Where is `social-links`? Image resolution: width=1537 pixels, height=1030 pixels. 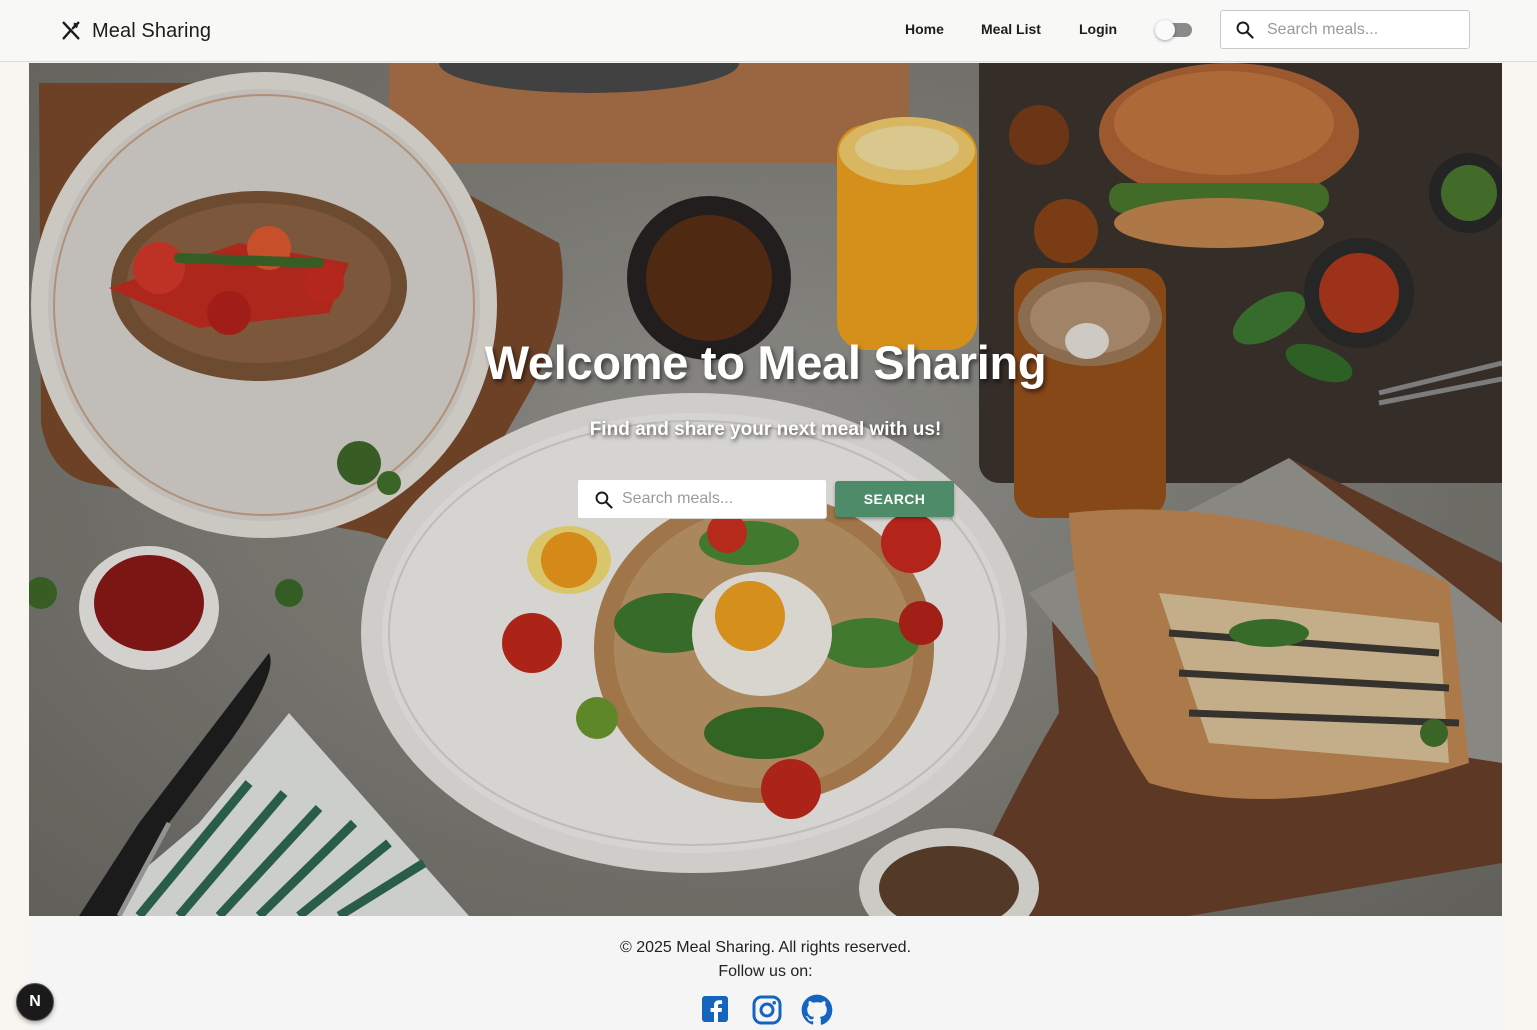 social-links is located at coordinates (770, 1010).